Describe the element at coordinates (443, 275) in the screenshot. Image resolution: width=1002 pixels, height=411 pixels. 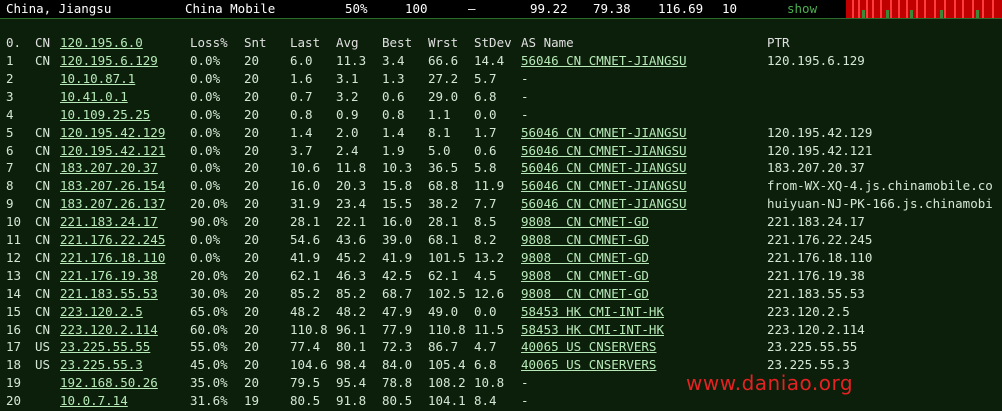
I see `worst-value: 62.1` at that location.